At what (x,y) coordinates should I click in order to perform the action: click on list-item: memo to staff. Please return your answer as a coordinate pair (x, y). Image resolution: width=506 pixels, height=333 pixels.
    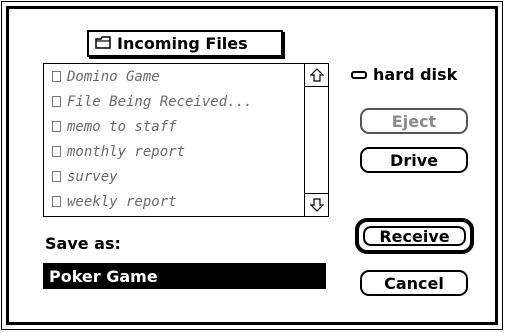
    Looking at the image, I should click on (174, 126).